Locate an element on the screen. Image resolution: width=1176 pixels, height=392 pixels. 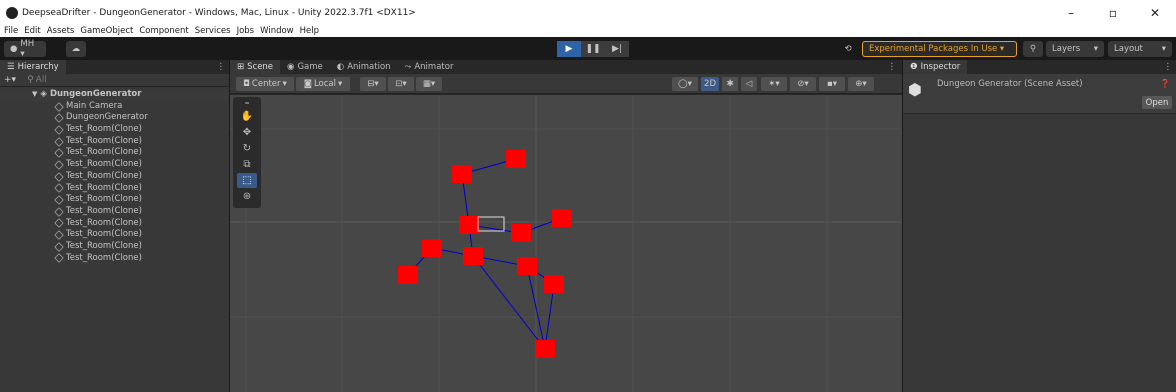
layers-dropdown: Layers ▾ is located at coordinates (1075, 49).